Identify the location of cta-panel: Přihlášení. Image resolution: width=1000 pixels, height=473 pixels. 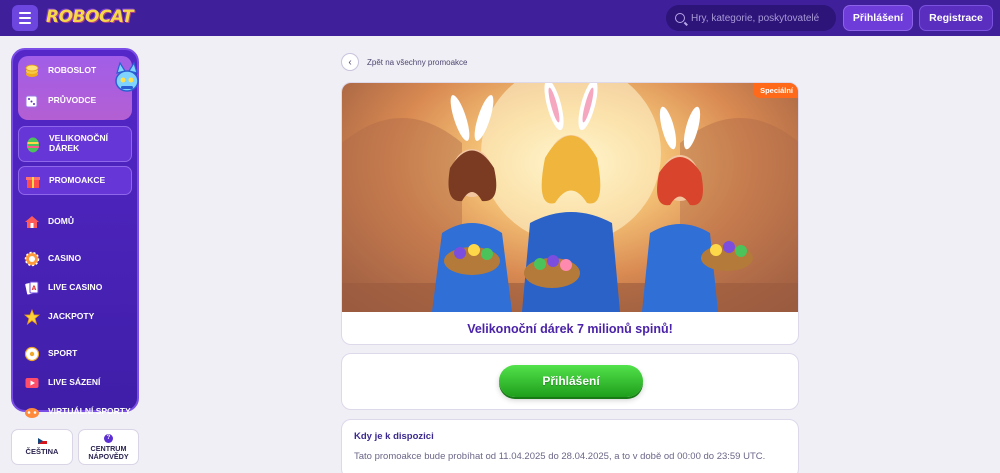
(570, 381).